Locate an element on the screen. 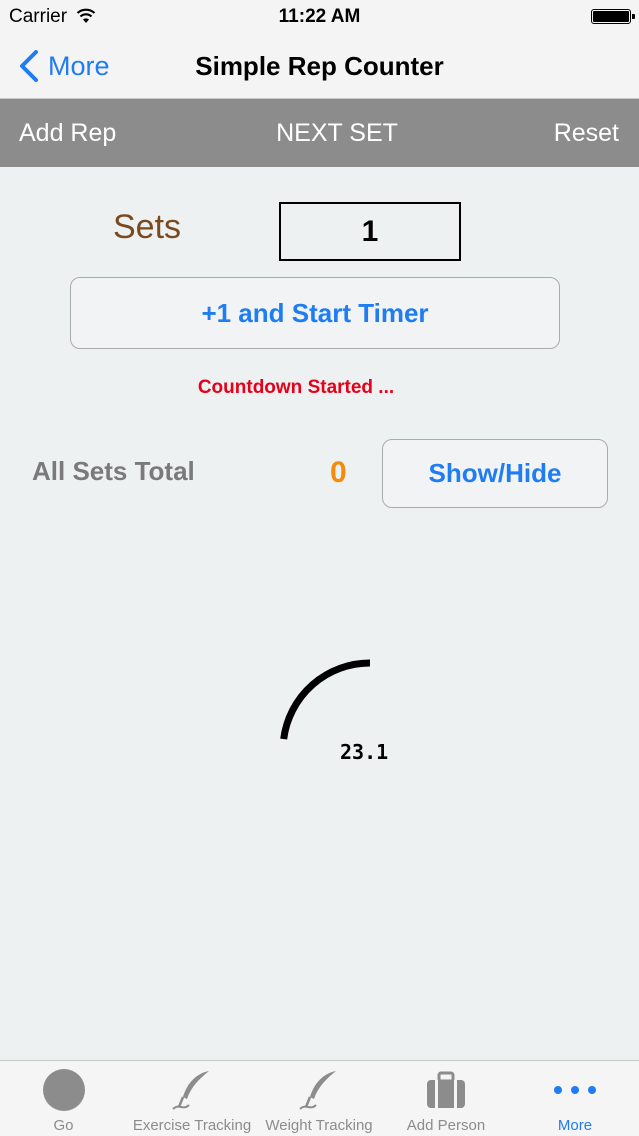 This screenshot has width=639, height=1136. navigation-bar: More Simple Rep Counter is located at coordinates (319, 66).